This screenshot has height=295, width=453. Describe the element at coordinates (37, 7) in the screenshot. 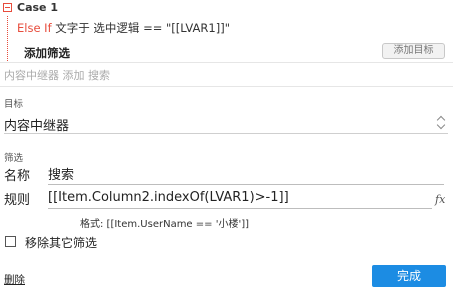

I see `case-title: Case 1` at that location.